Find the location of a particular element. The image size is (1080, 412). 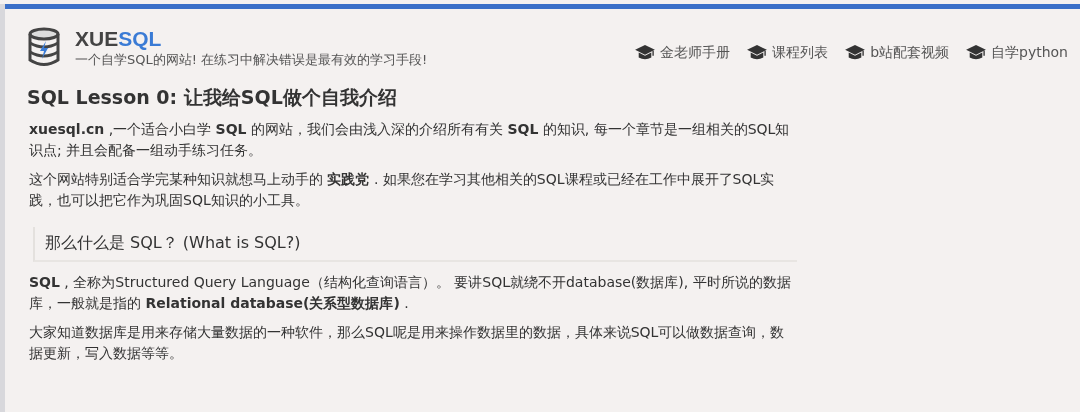

nav-link: b站配套视频 is located at coordinates (896, 53).